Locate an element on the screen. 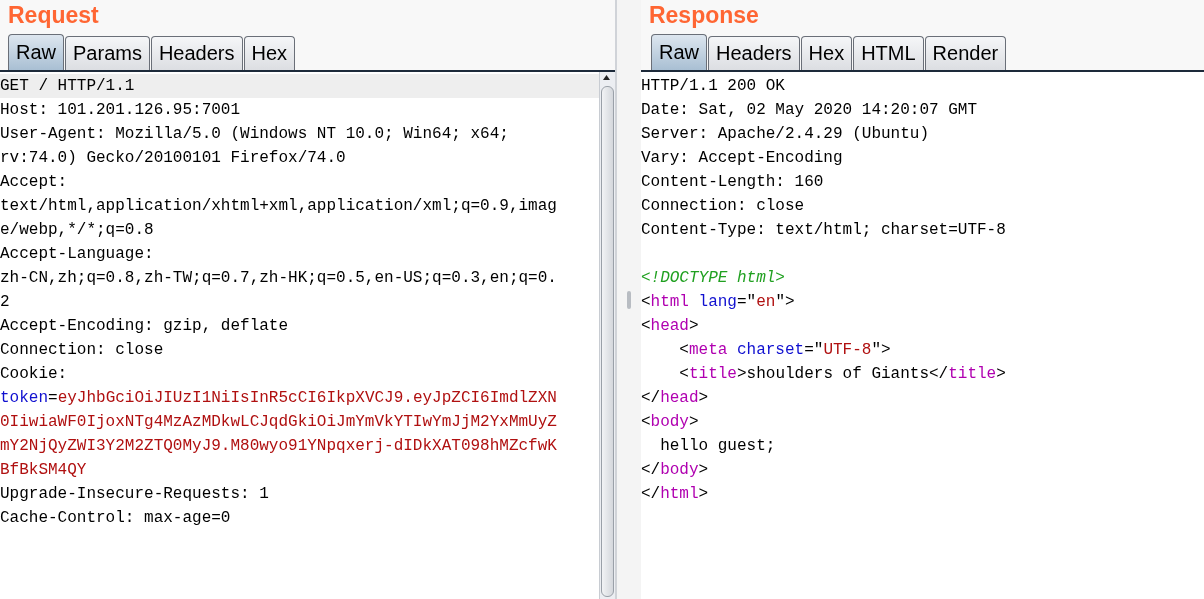 Image resolution: width=1204 pixels, height=599 pixels. code-line: Vary: Accept-Encoding is located at coordinates (741, 158).